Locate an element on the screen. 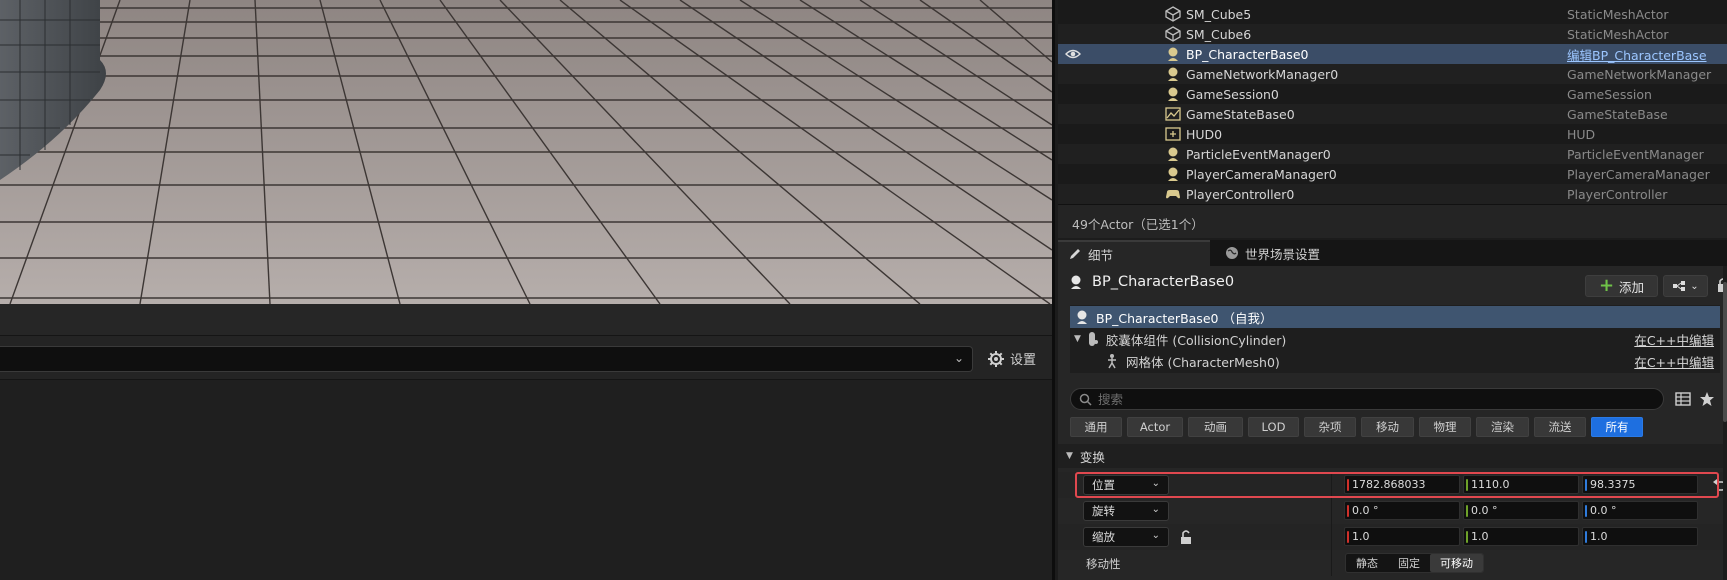 The image size is (1727, 580). combo-box: ⌄ is located at coordinates (486, 359).